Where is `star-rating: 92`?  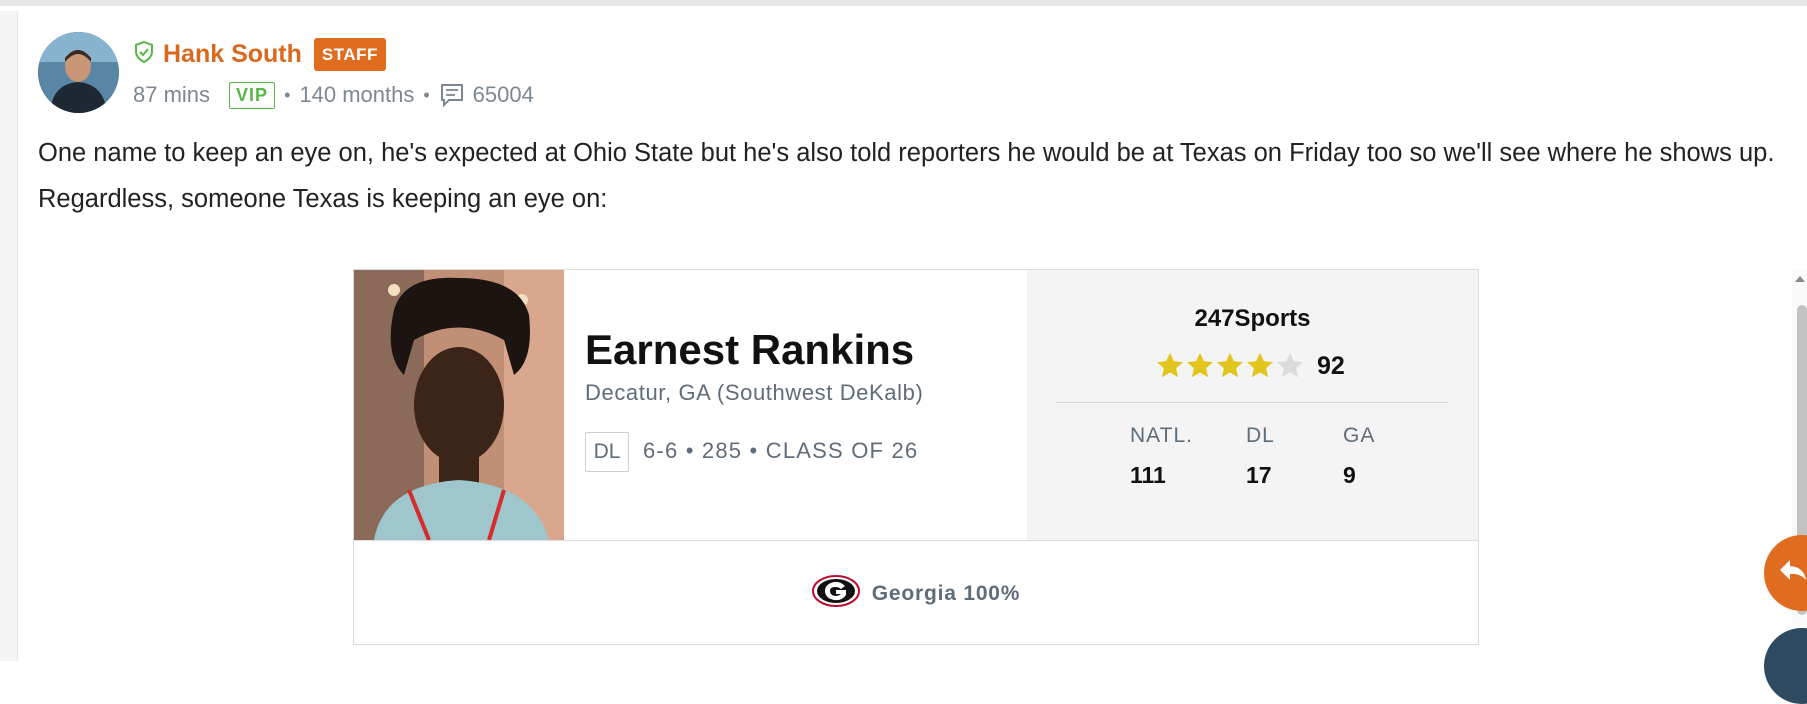 star-rating: 92 is located at coordinates (1250, 366).